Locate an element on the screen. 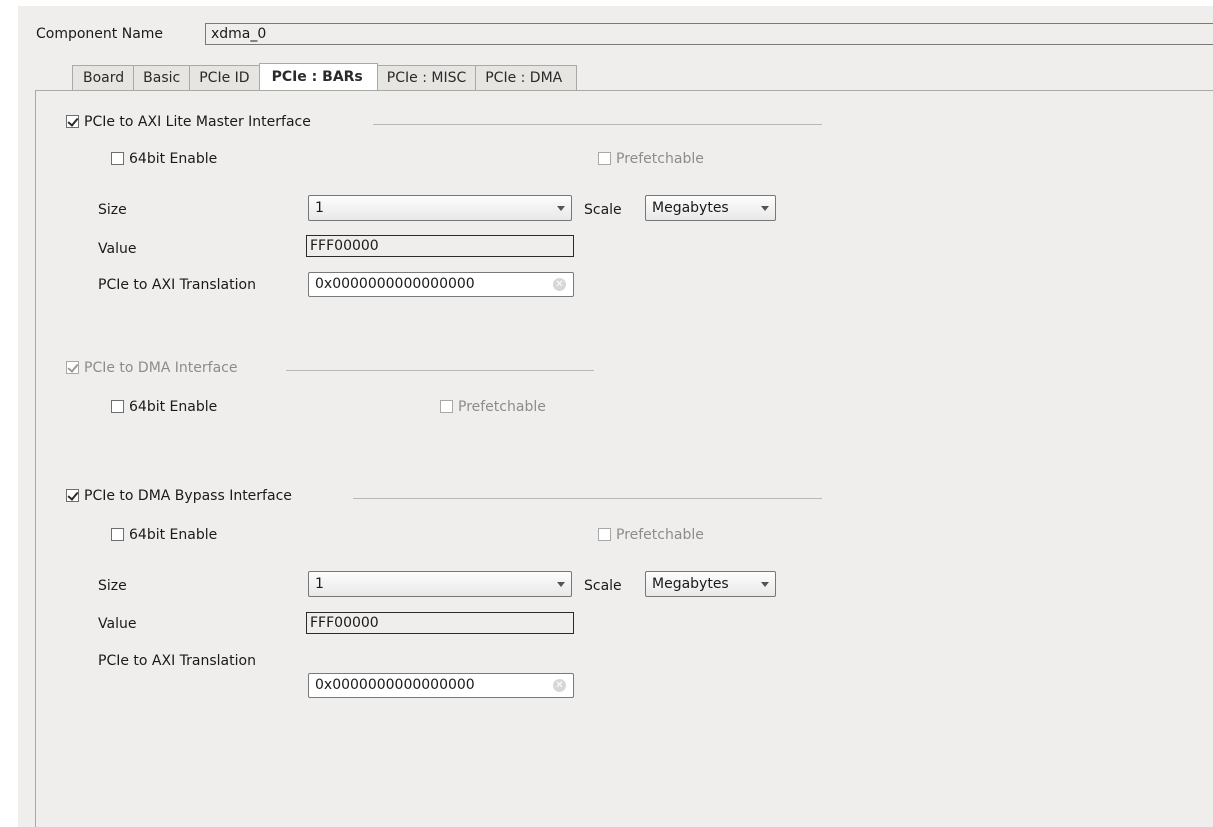  tab-pcie-dma: PCIe : DMA is located at coordinates (526, 78).